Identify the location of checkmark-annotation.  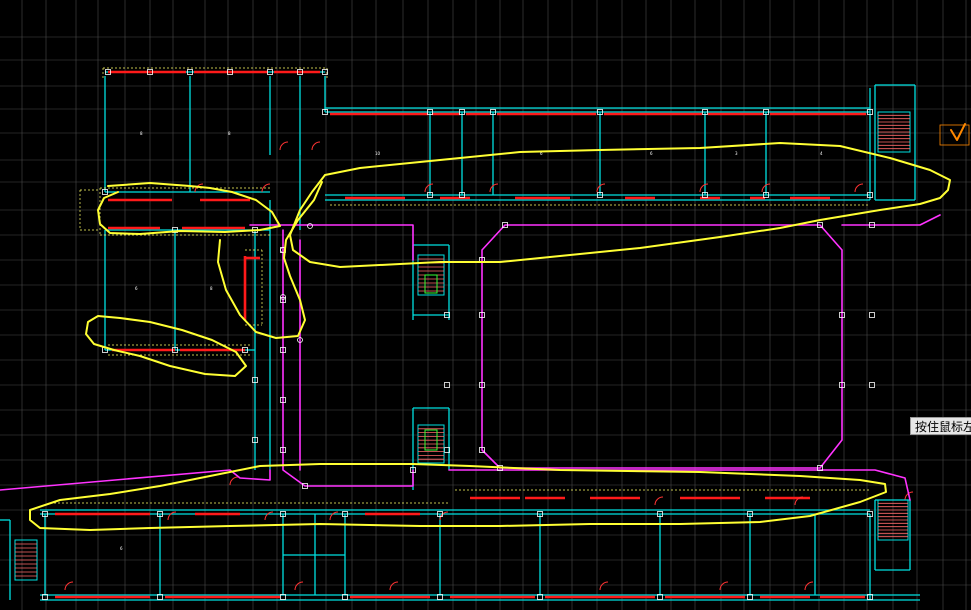
(958, 132).